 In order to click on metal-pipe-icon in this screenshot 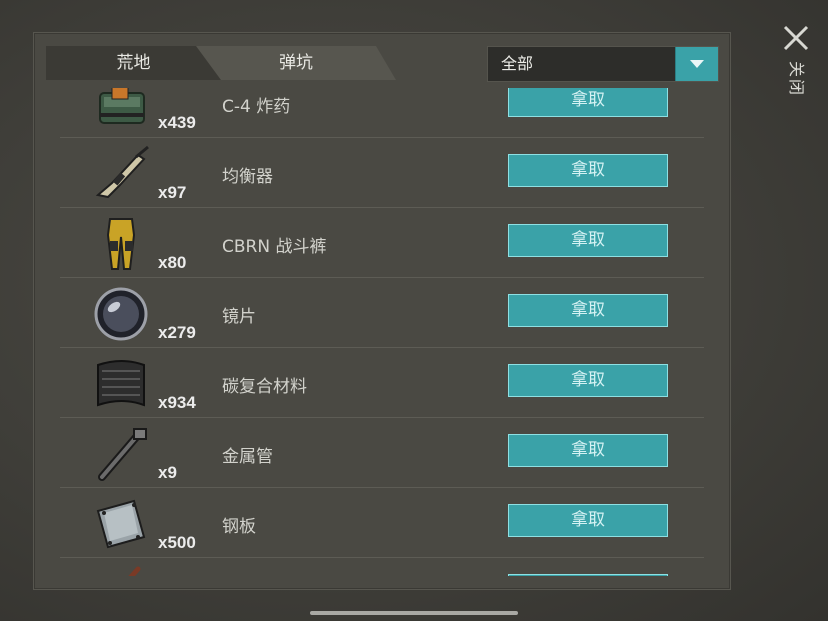, I will do `click(122, 454)`.